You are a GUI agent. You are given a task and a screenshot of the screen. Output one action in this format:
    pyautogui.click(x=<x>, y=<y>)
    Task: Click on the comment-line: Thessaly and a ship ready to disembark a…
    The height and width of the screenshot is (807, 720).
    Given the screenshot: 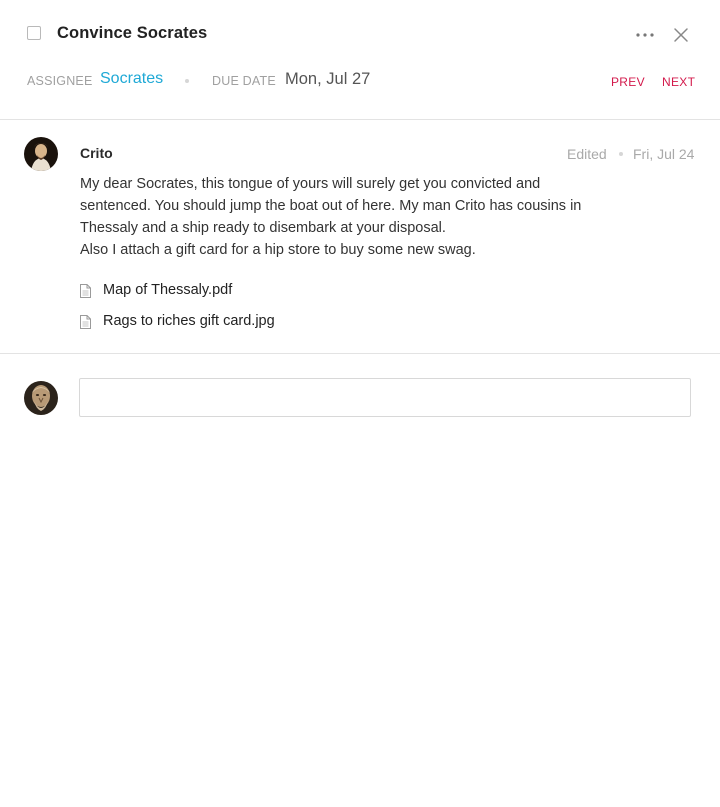 What is the action you would take?
    pyautogui.click(x=263, y=228)
    